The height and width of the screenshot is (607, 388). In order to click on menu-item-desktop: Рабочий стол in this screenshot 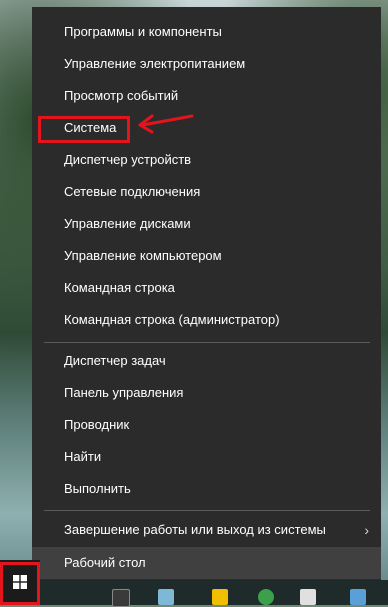, I will do `click(206, 563)`.